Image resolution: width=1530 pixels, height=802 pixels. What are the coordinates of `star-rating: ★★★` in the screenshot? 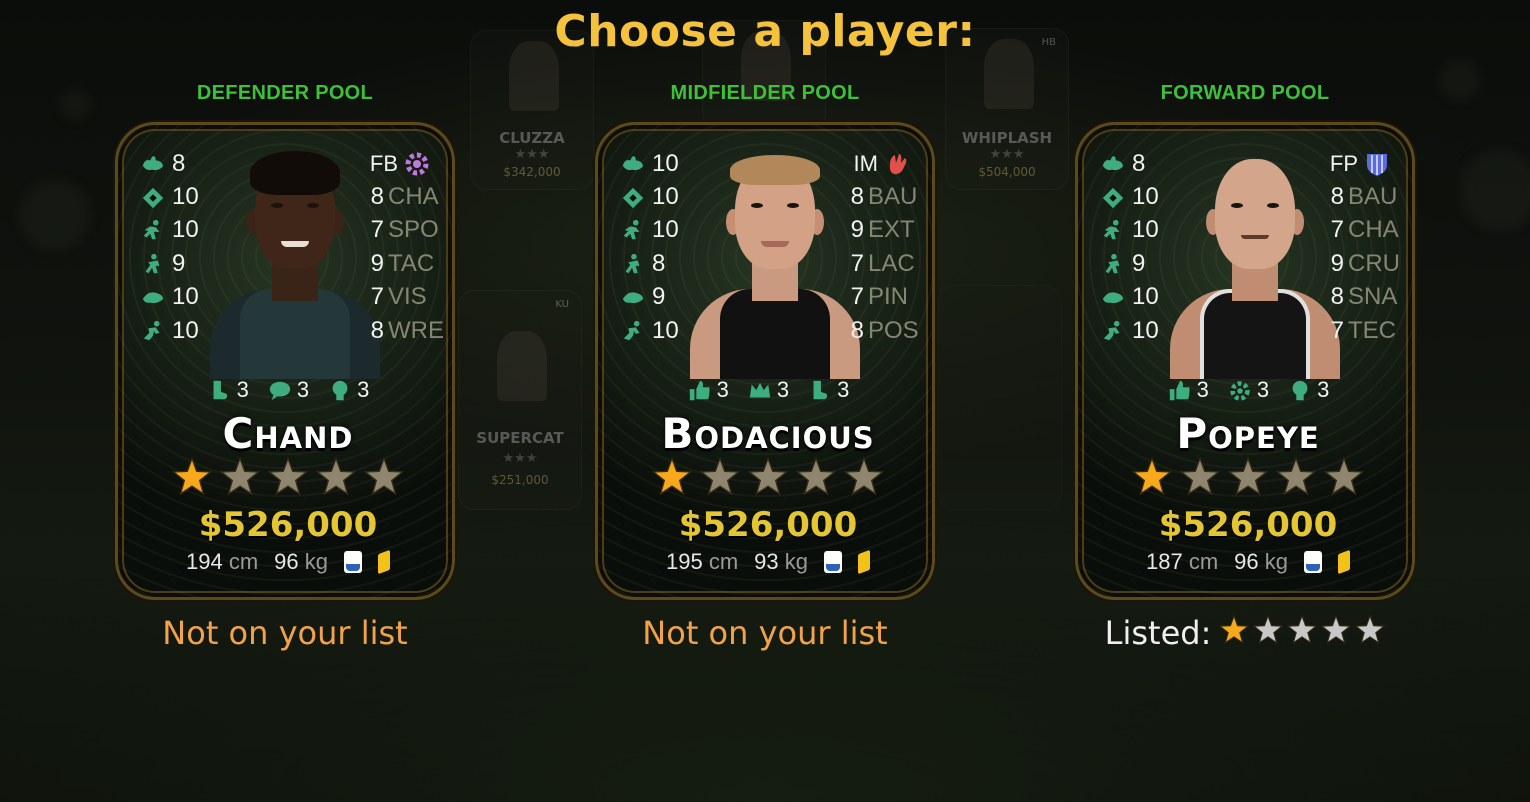 It's located at (520, 458).